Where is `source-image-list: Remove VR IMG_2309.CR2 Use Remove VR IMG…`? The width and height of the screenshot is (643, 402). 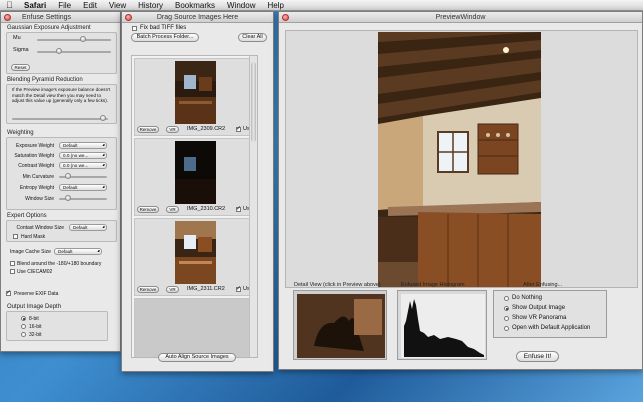
source-image-list: Remove VR IMG_2309.CR2 Use Remove VR IMG… is located at coordinates (194, 206).